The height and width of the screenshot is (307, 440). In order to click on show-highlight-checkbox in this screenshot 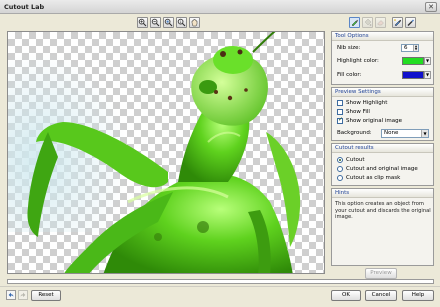, I will do `click(340, 103)`.